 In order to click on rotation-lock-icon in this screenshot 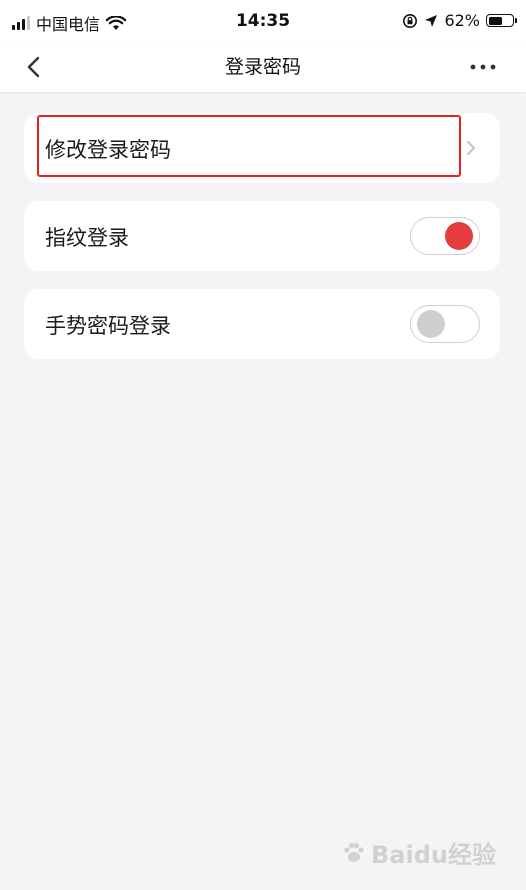, I will do `click(410, 20)`.